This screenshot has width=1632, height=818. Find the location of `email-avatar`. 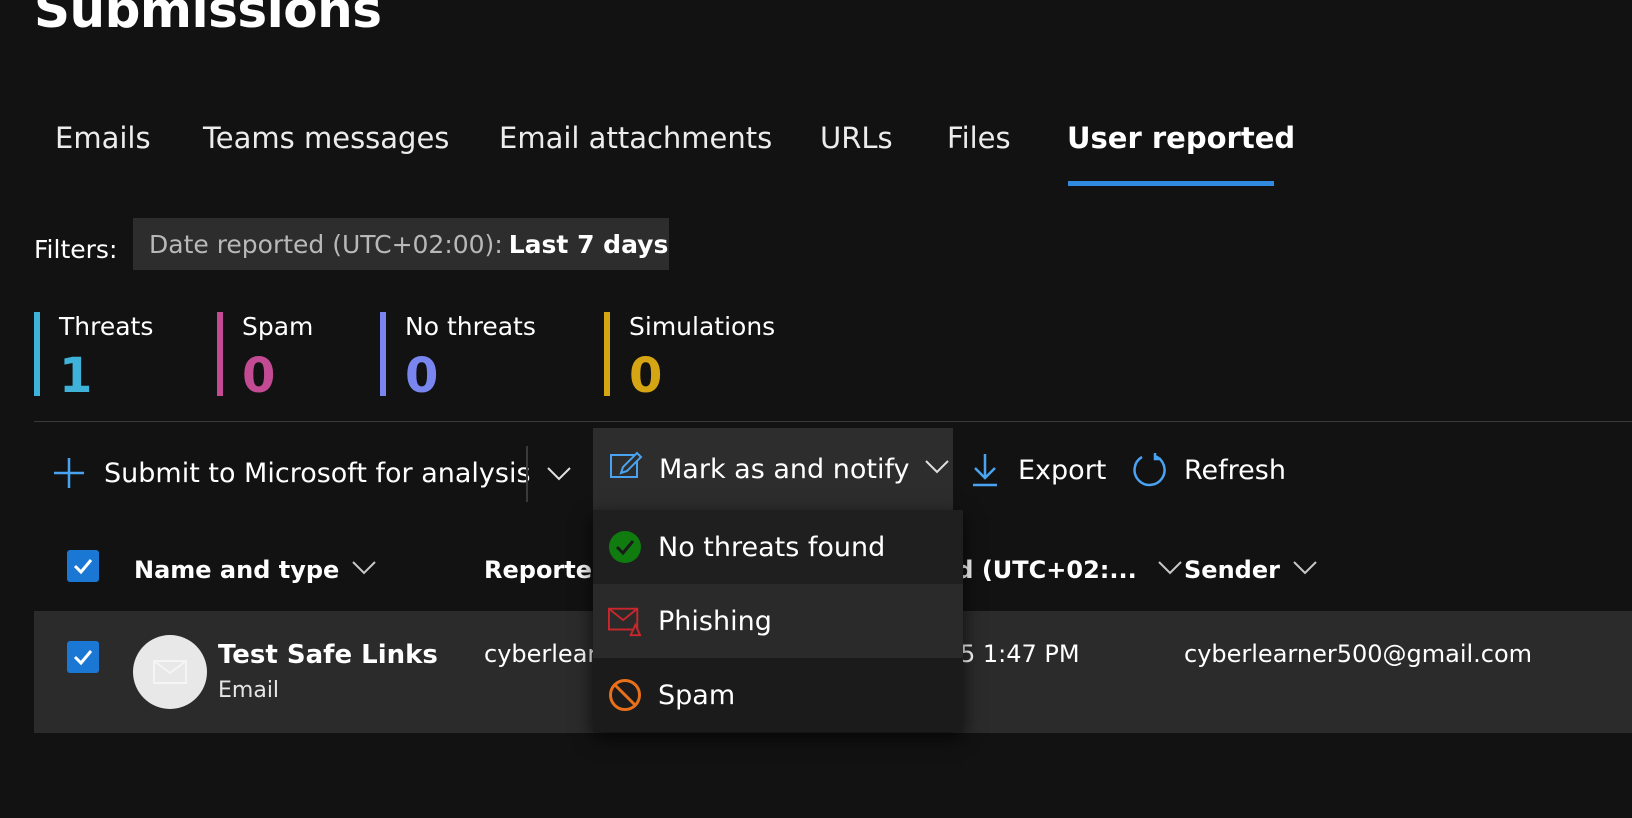

email-avatar is located at coordinates (170, 672).